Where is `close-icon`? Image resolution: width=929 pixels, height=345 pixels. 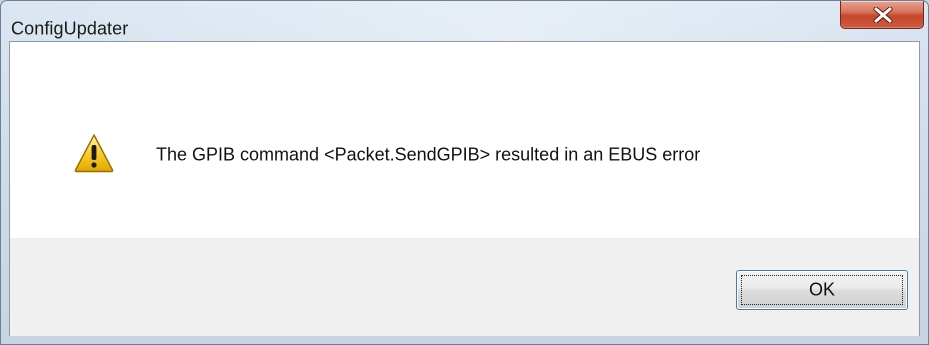
close-icon is located at coordinates (883, 15).